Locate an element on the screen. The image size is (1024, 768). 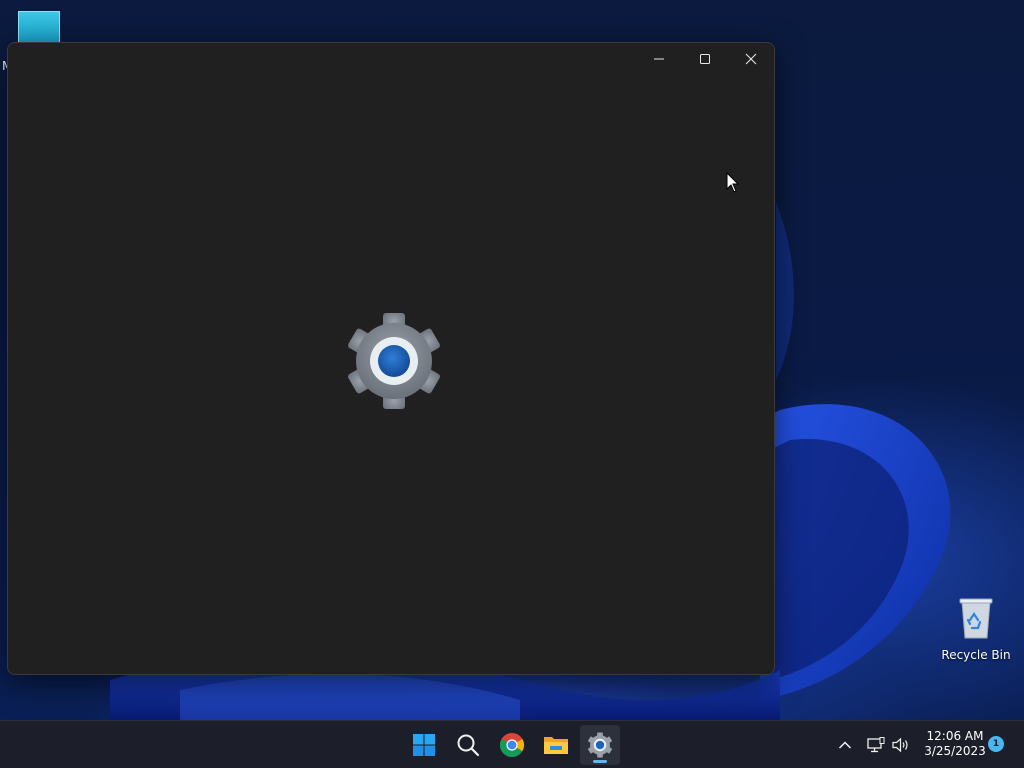
chevron-up-icon is located at coordinates (845, 745).